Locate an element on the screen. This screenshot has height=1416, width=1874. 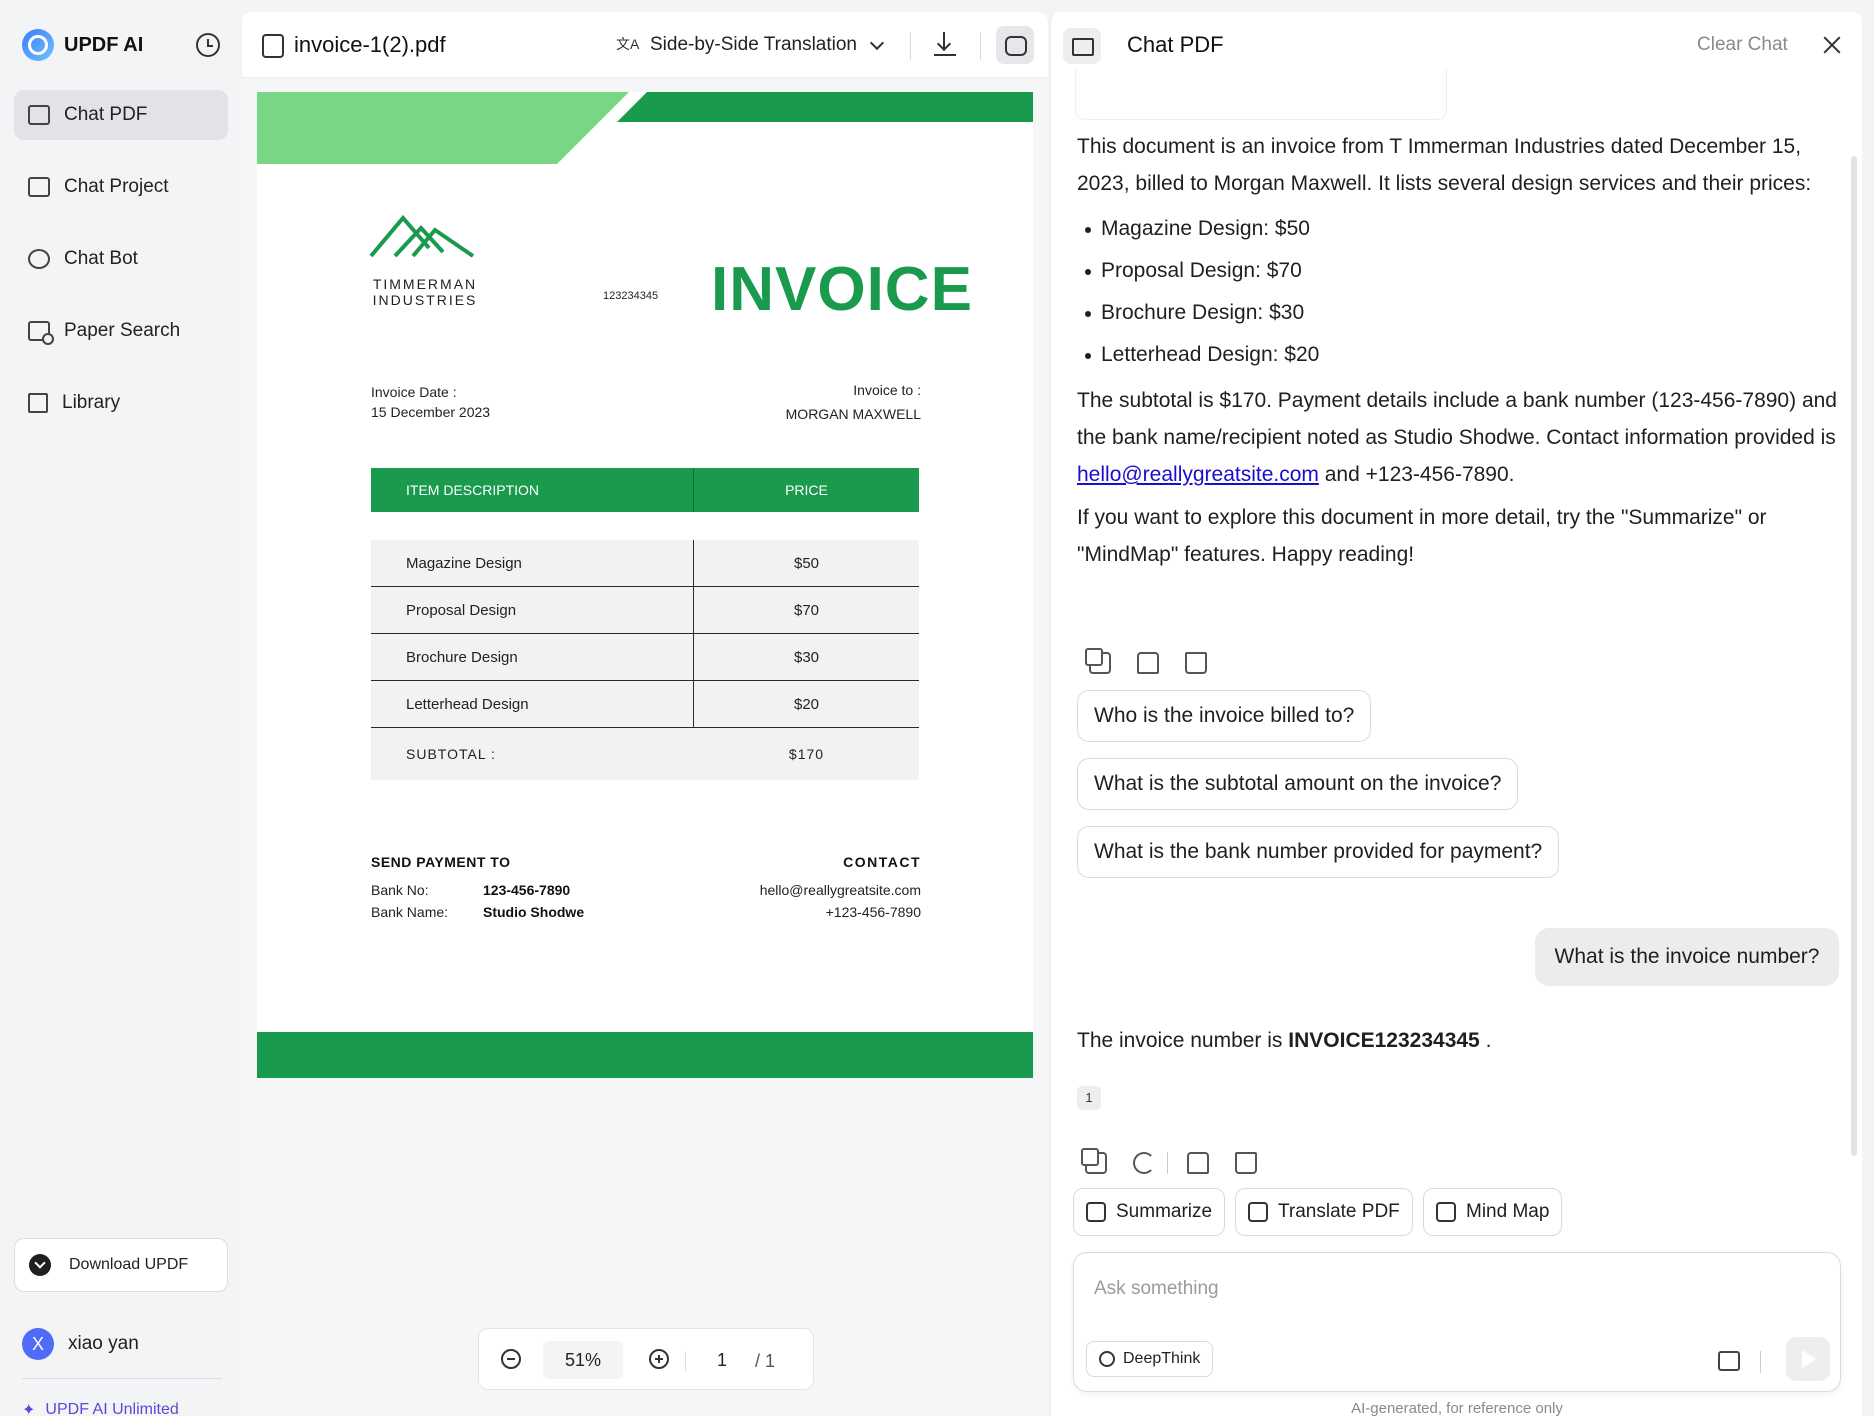
clear-chat-button: Clear Chat is located at coordinates (1742, 45).